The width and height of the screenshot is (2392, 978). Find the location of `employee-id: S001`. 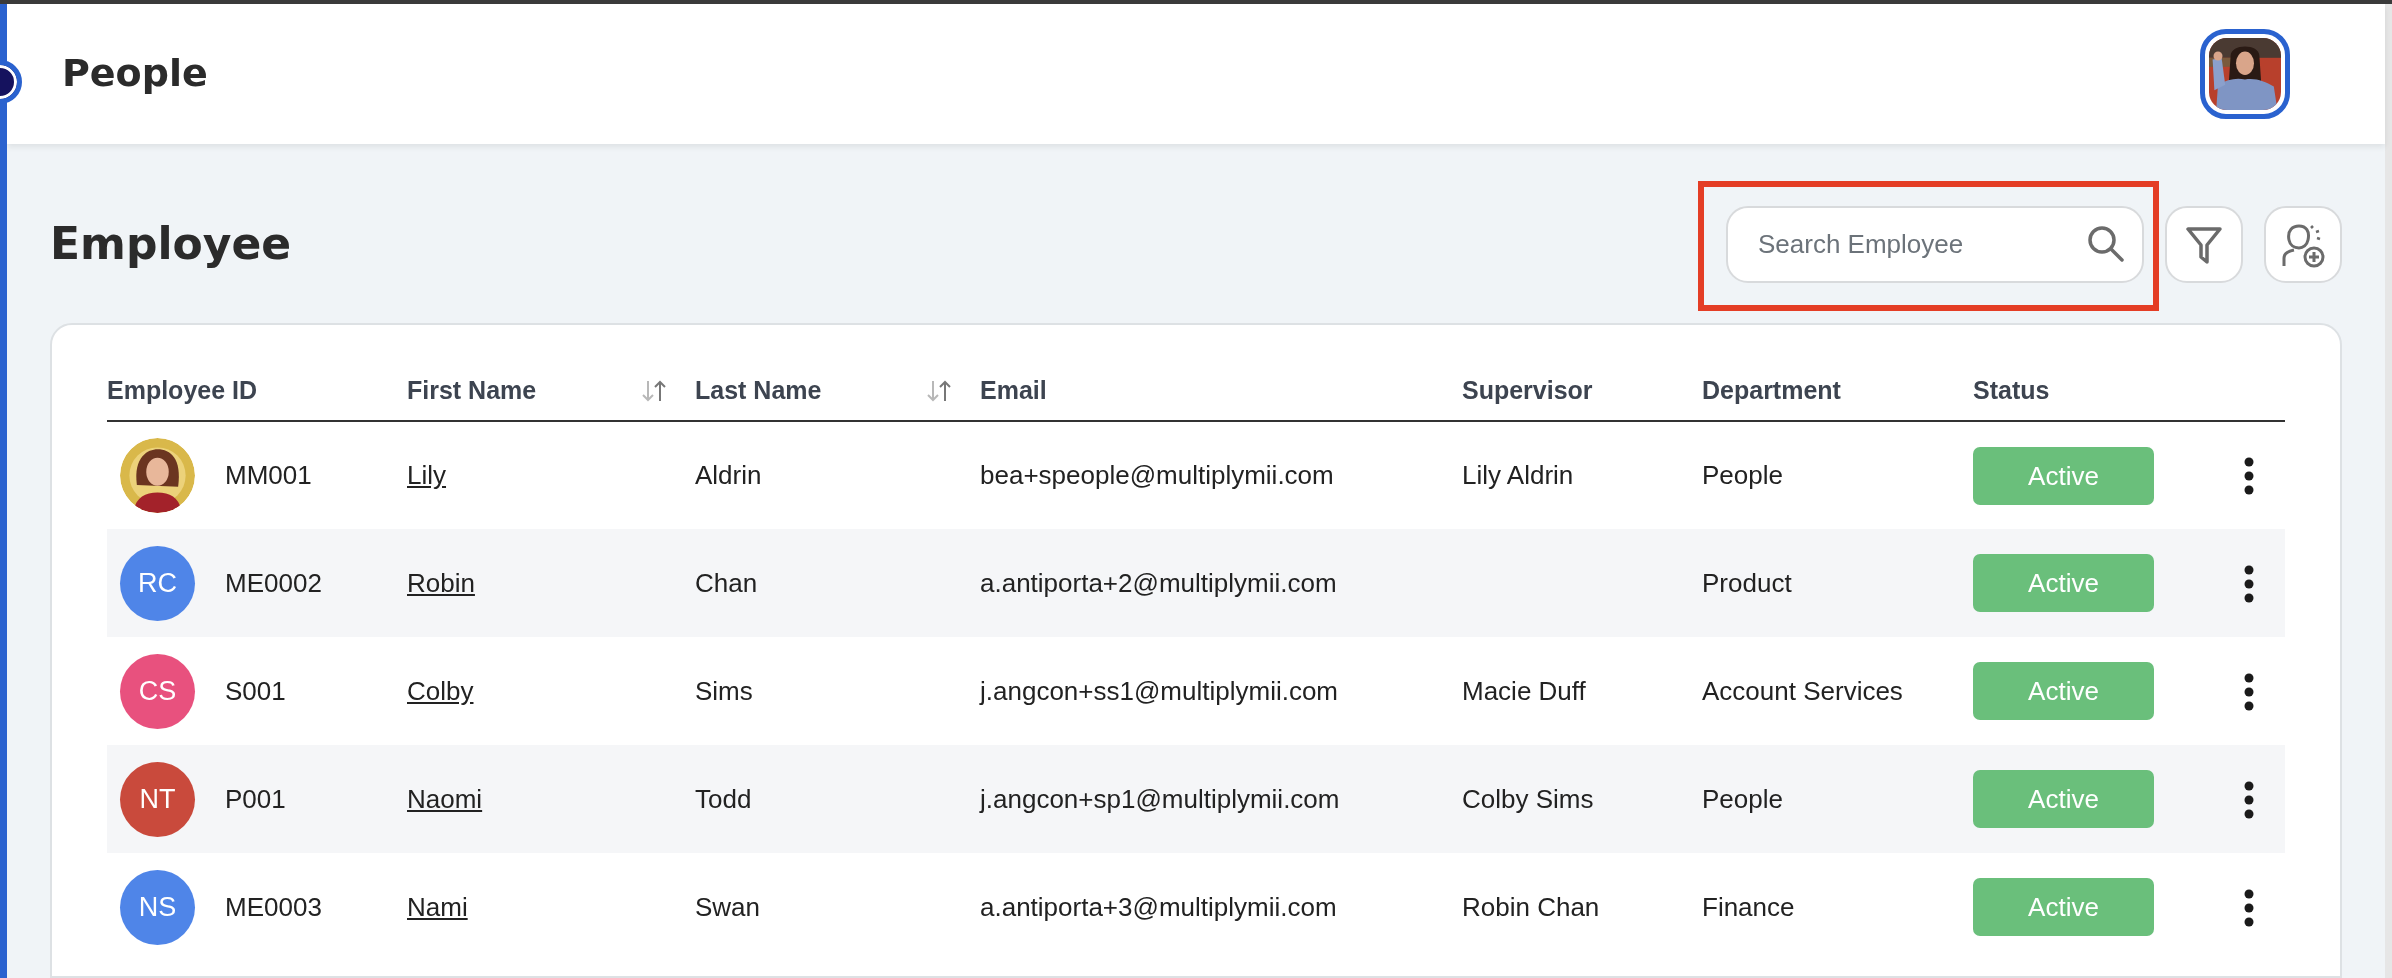

employee-id: S001 is located at coordinates (255, 691).